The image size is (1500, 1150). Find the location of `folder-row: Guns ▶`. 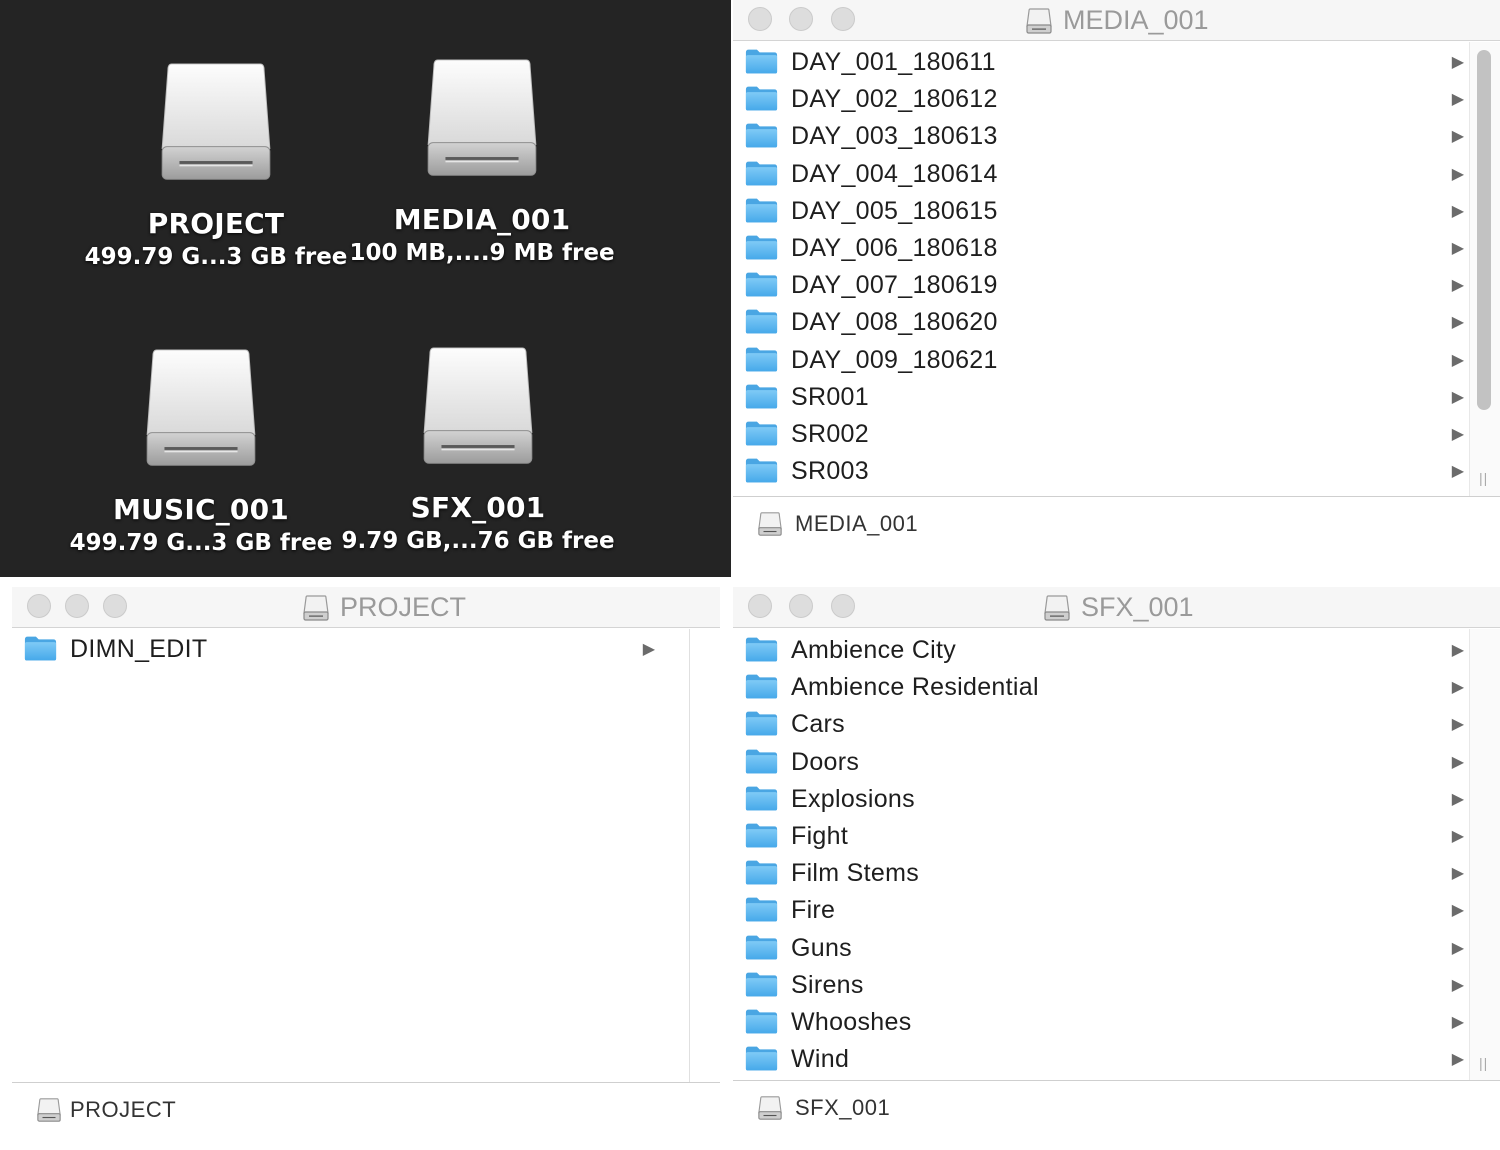

folder-row: Guns ▶ is located at coordinates (1116, 948).